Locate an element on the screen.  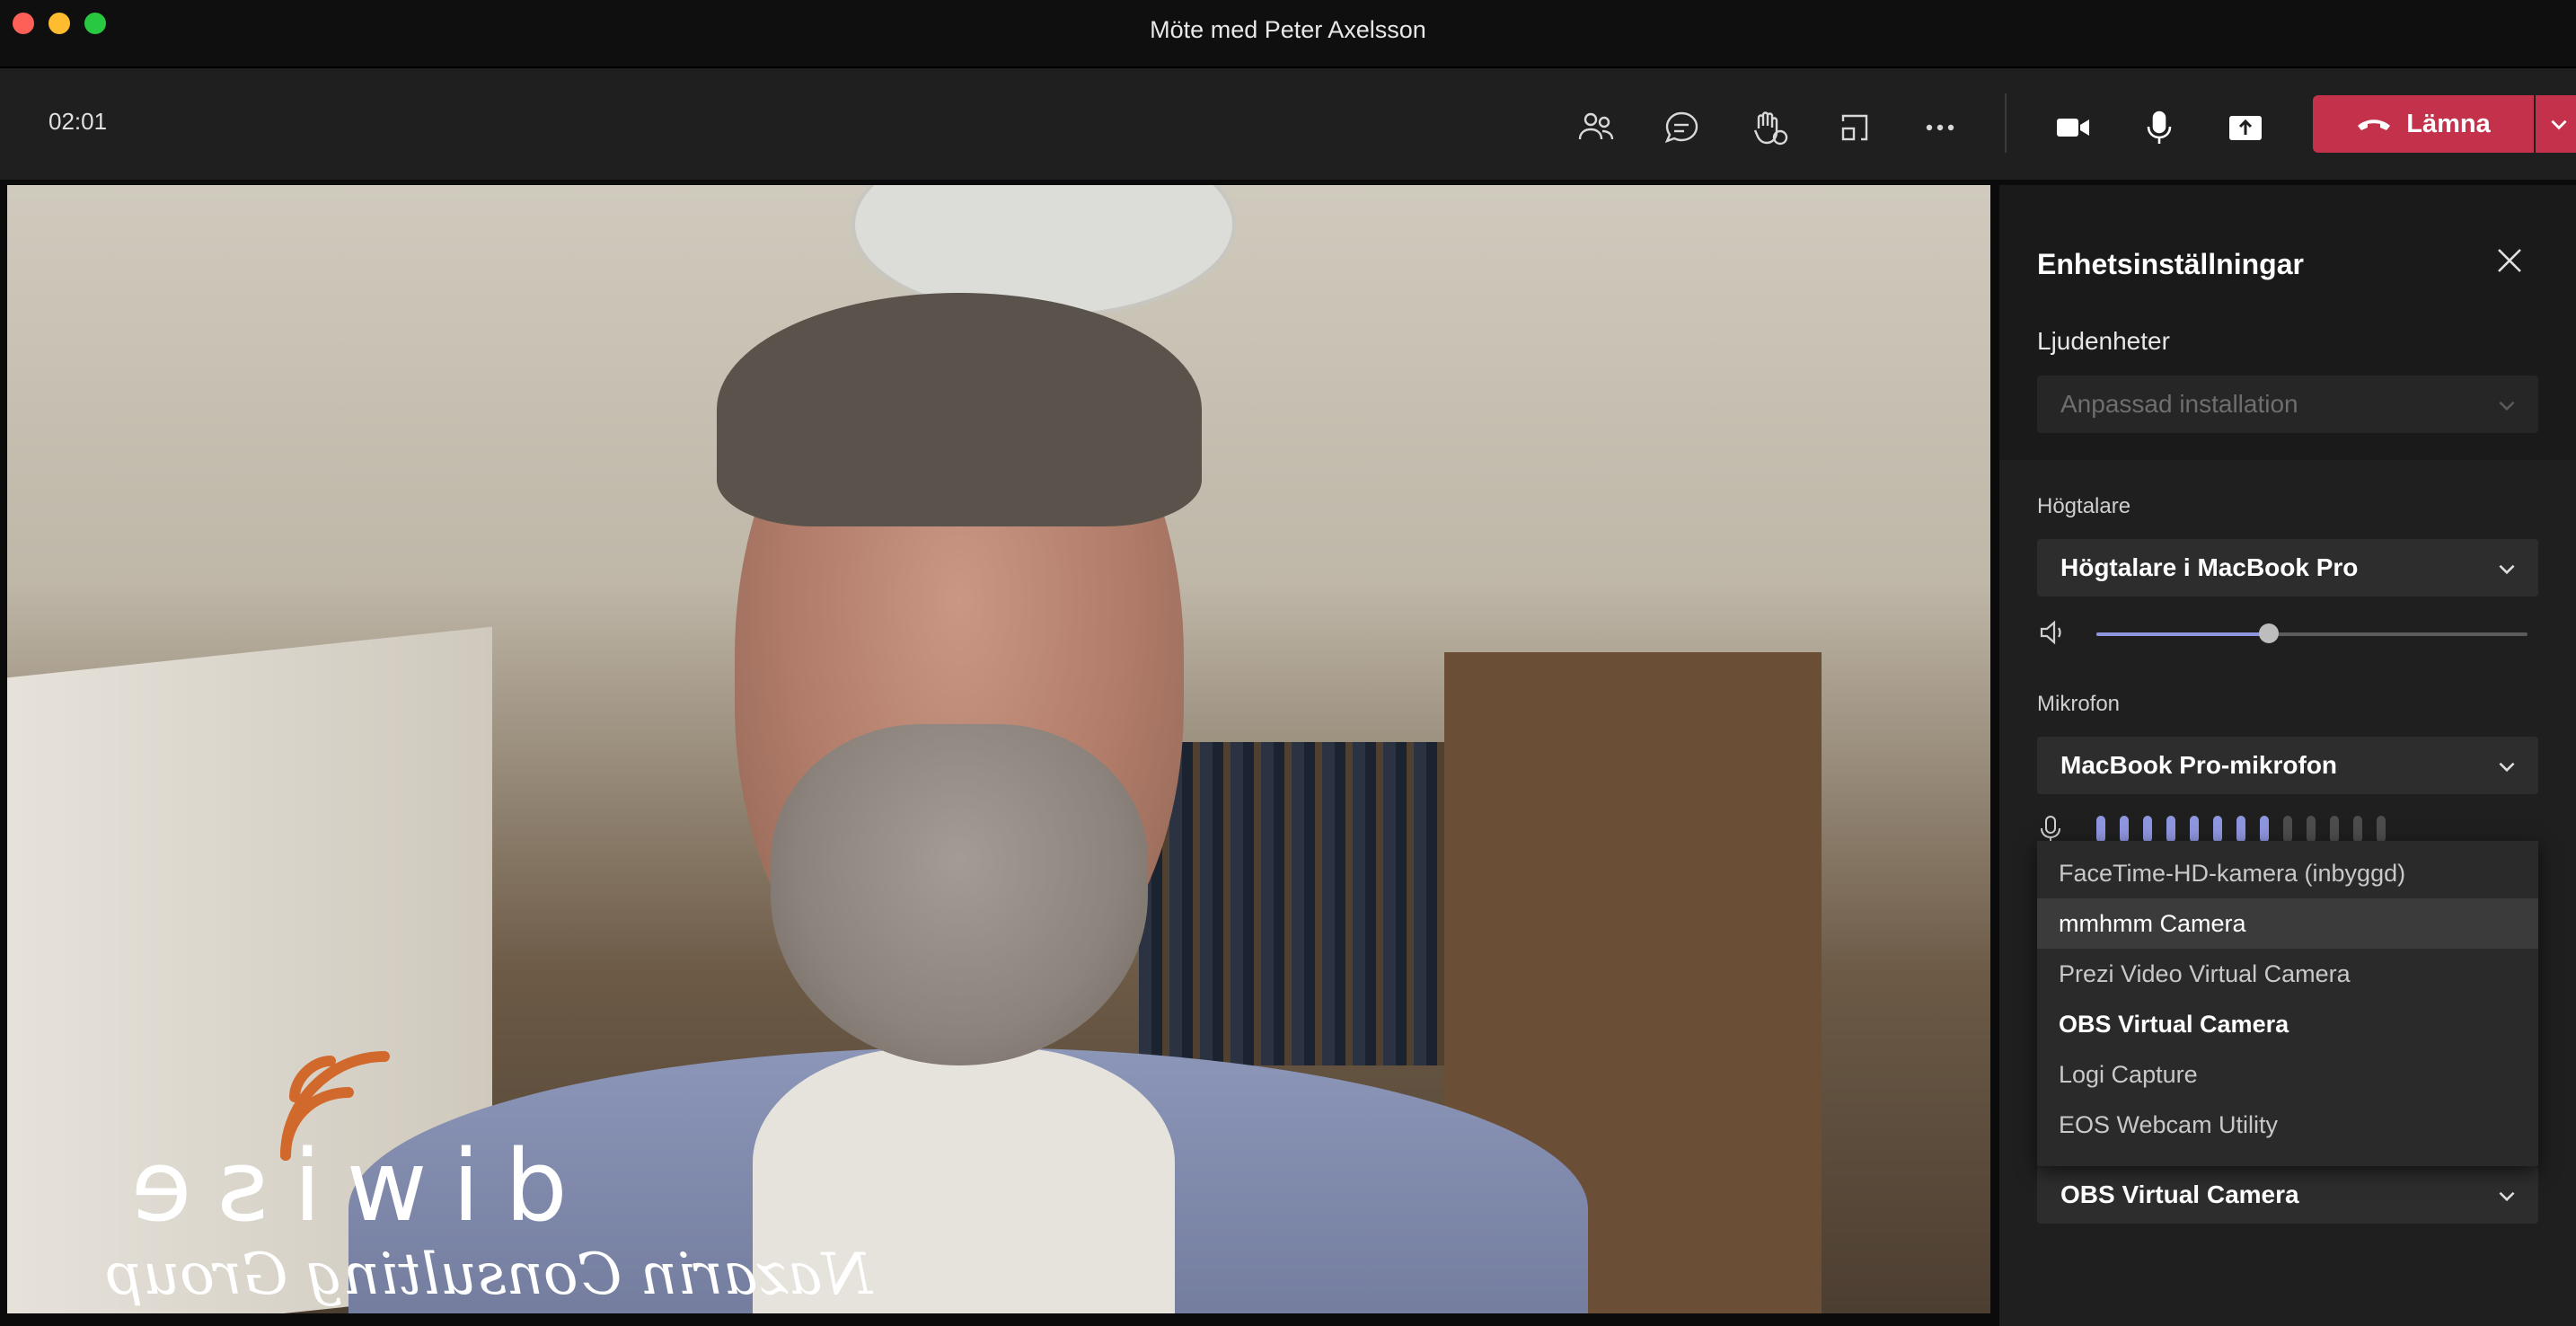
speaker-volume-icon is located at coordinates (2050, 632).